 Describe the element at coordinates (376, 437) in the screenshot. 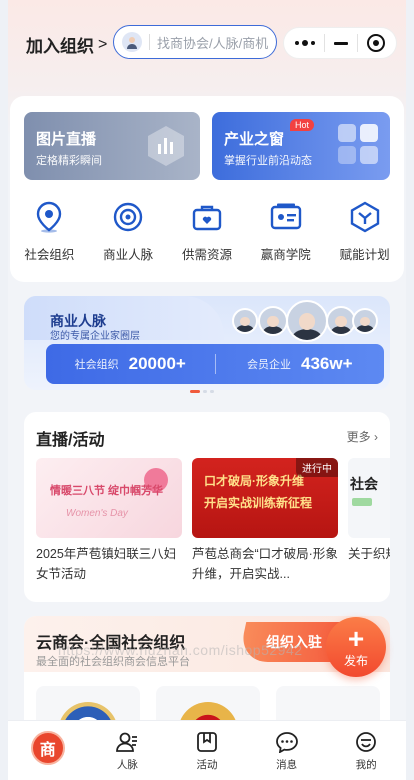

I see `chevron-right-icon: ›` at that location.